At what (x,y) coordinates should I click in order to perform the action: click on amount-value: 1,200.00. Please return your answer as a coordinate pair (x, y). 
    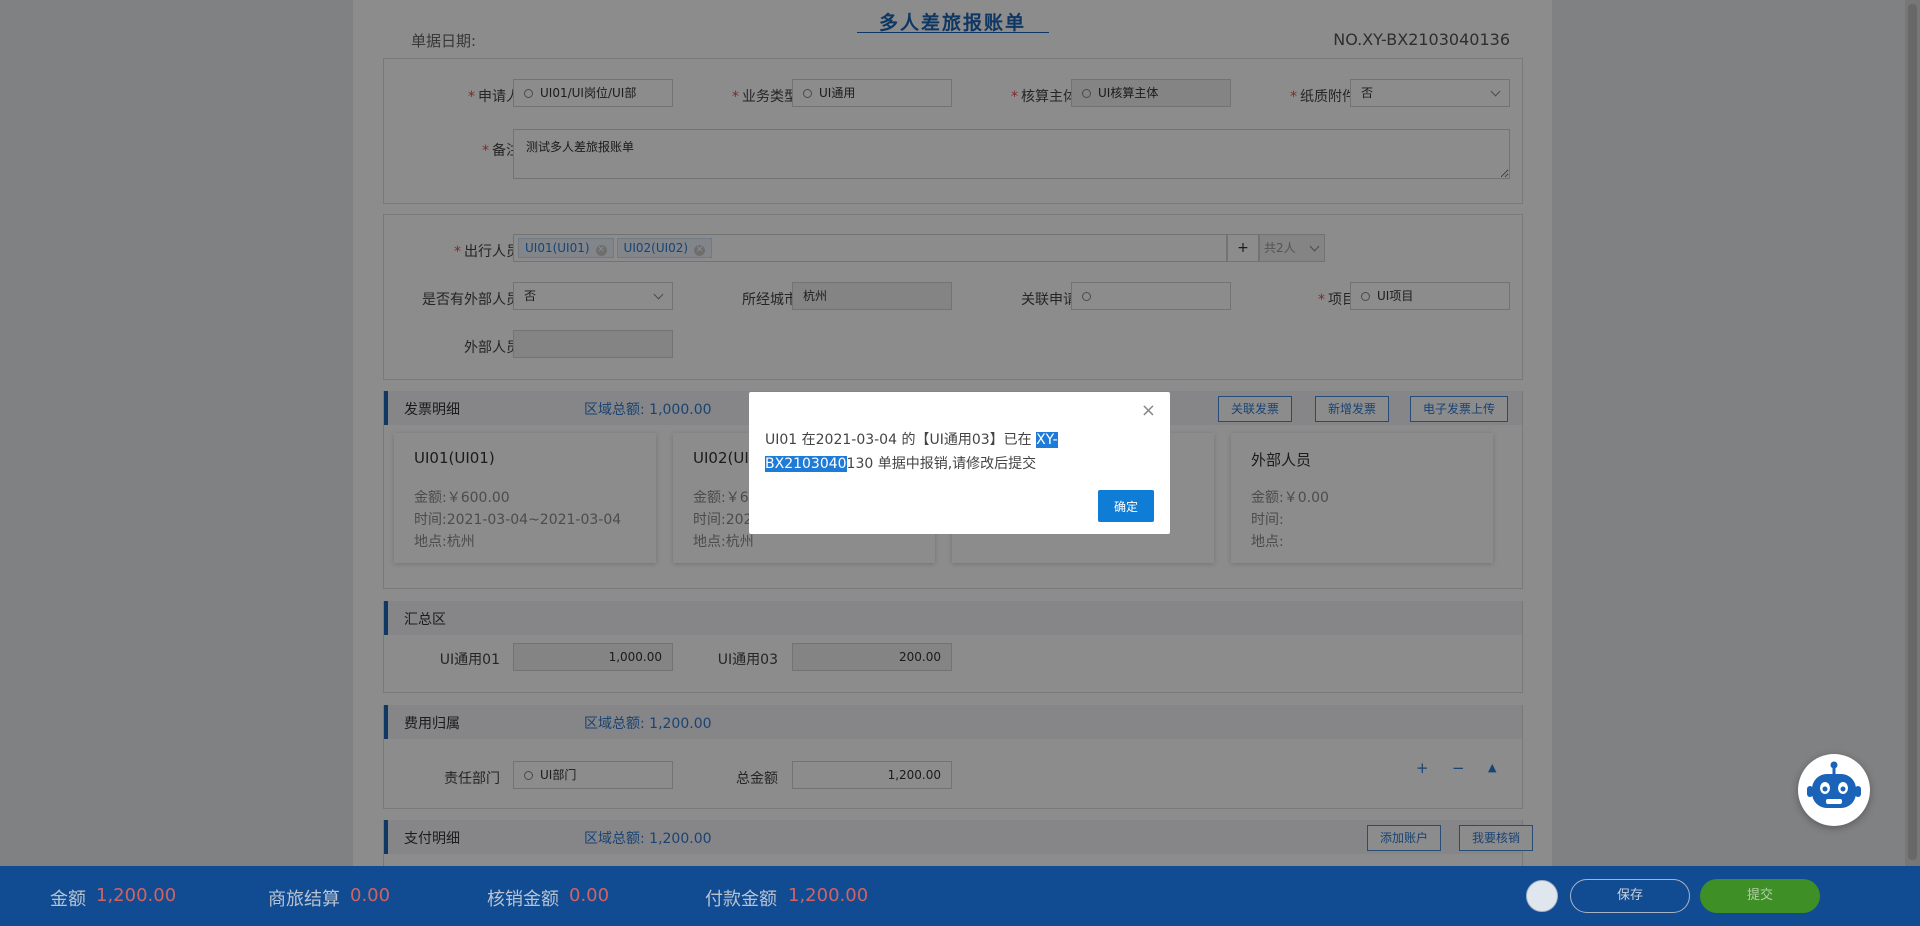
    Looking at the image, I should click on (136, 895).